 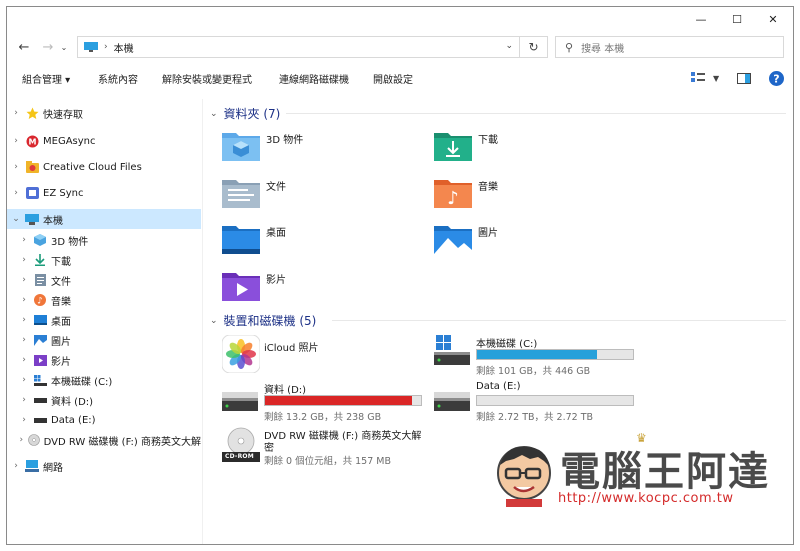 What do you see at coordinates (40, 340) in the screenshot?
I see `pictures-icon` at bounding box center [40, 340].